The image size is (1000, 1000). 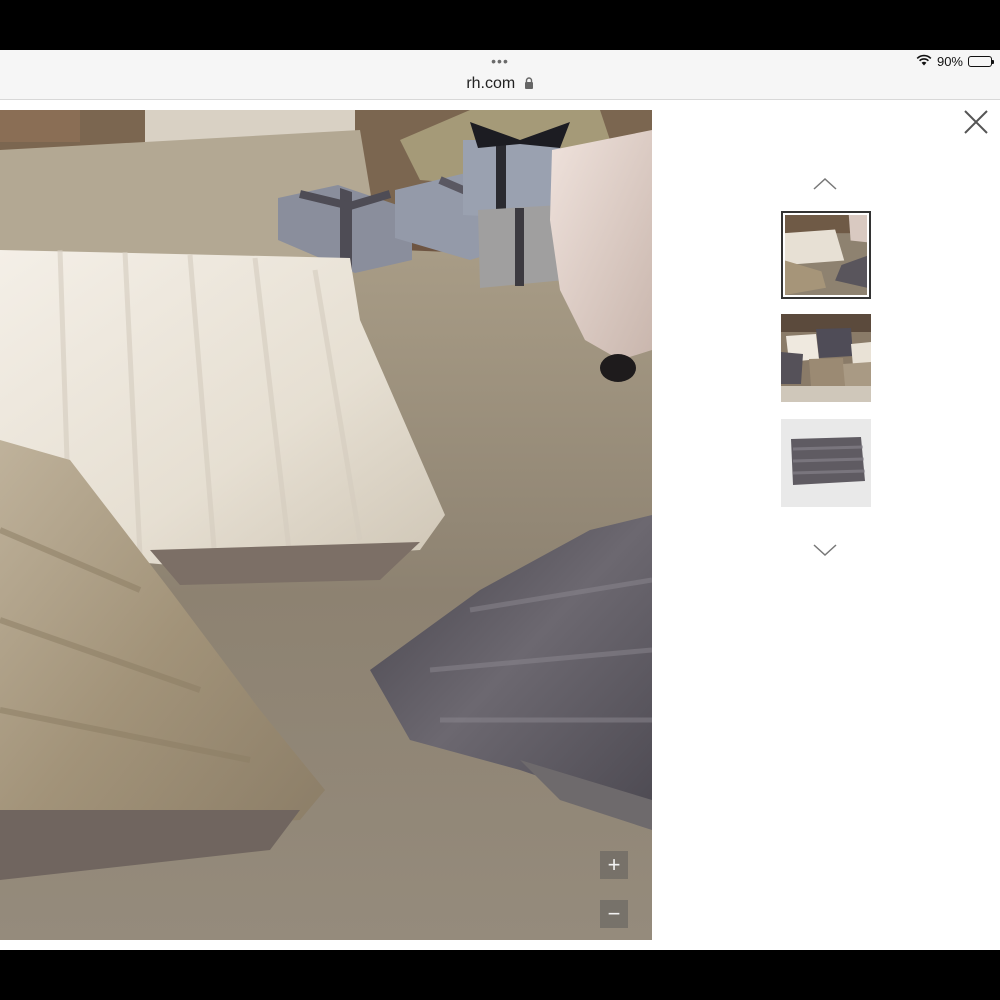 I want to click on close-icon, so click(x=976, y=122).